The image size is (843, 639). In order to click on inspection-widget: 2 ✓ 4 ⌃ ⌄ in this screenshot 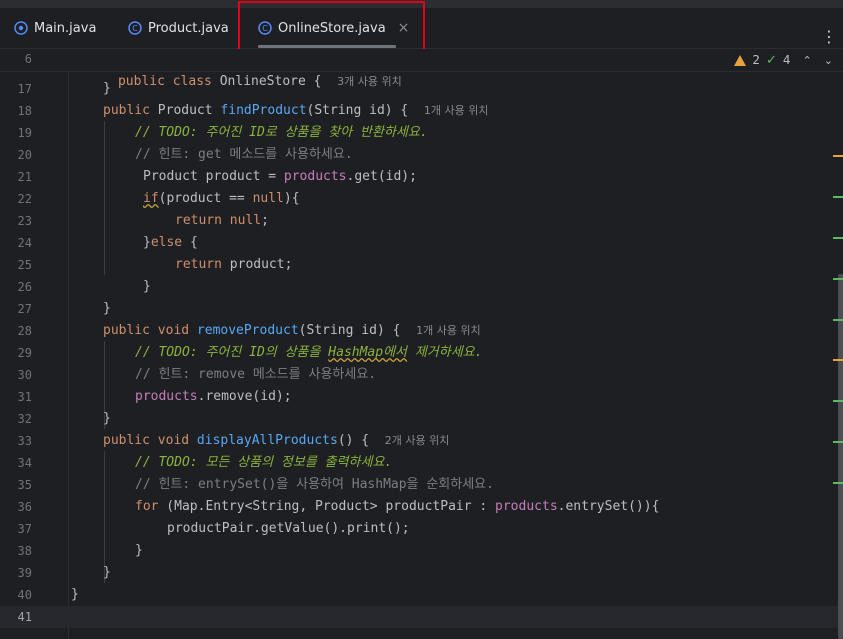, I will do `click(783, 60)`.